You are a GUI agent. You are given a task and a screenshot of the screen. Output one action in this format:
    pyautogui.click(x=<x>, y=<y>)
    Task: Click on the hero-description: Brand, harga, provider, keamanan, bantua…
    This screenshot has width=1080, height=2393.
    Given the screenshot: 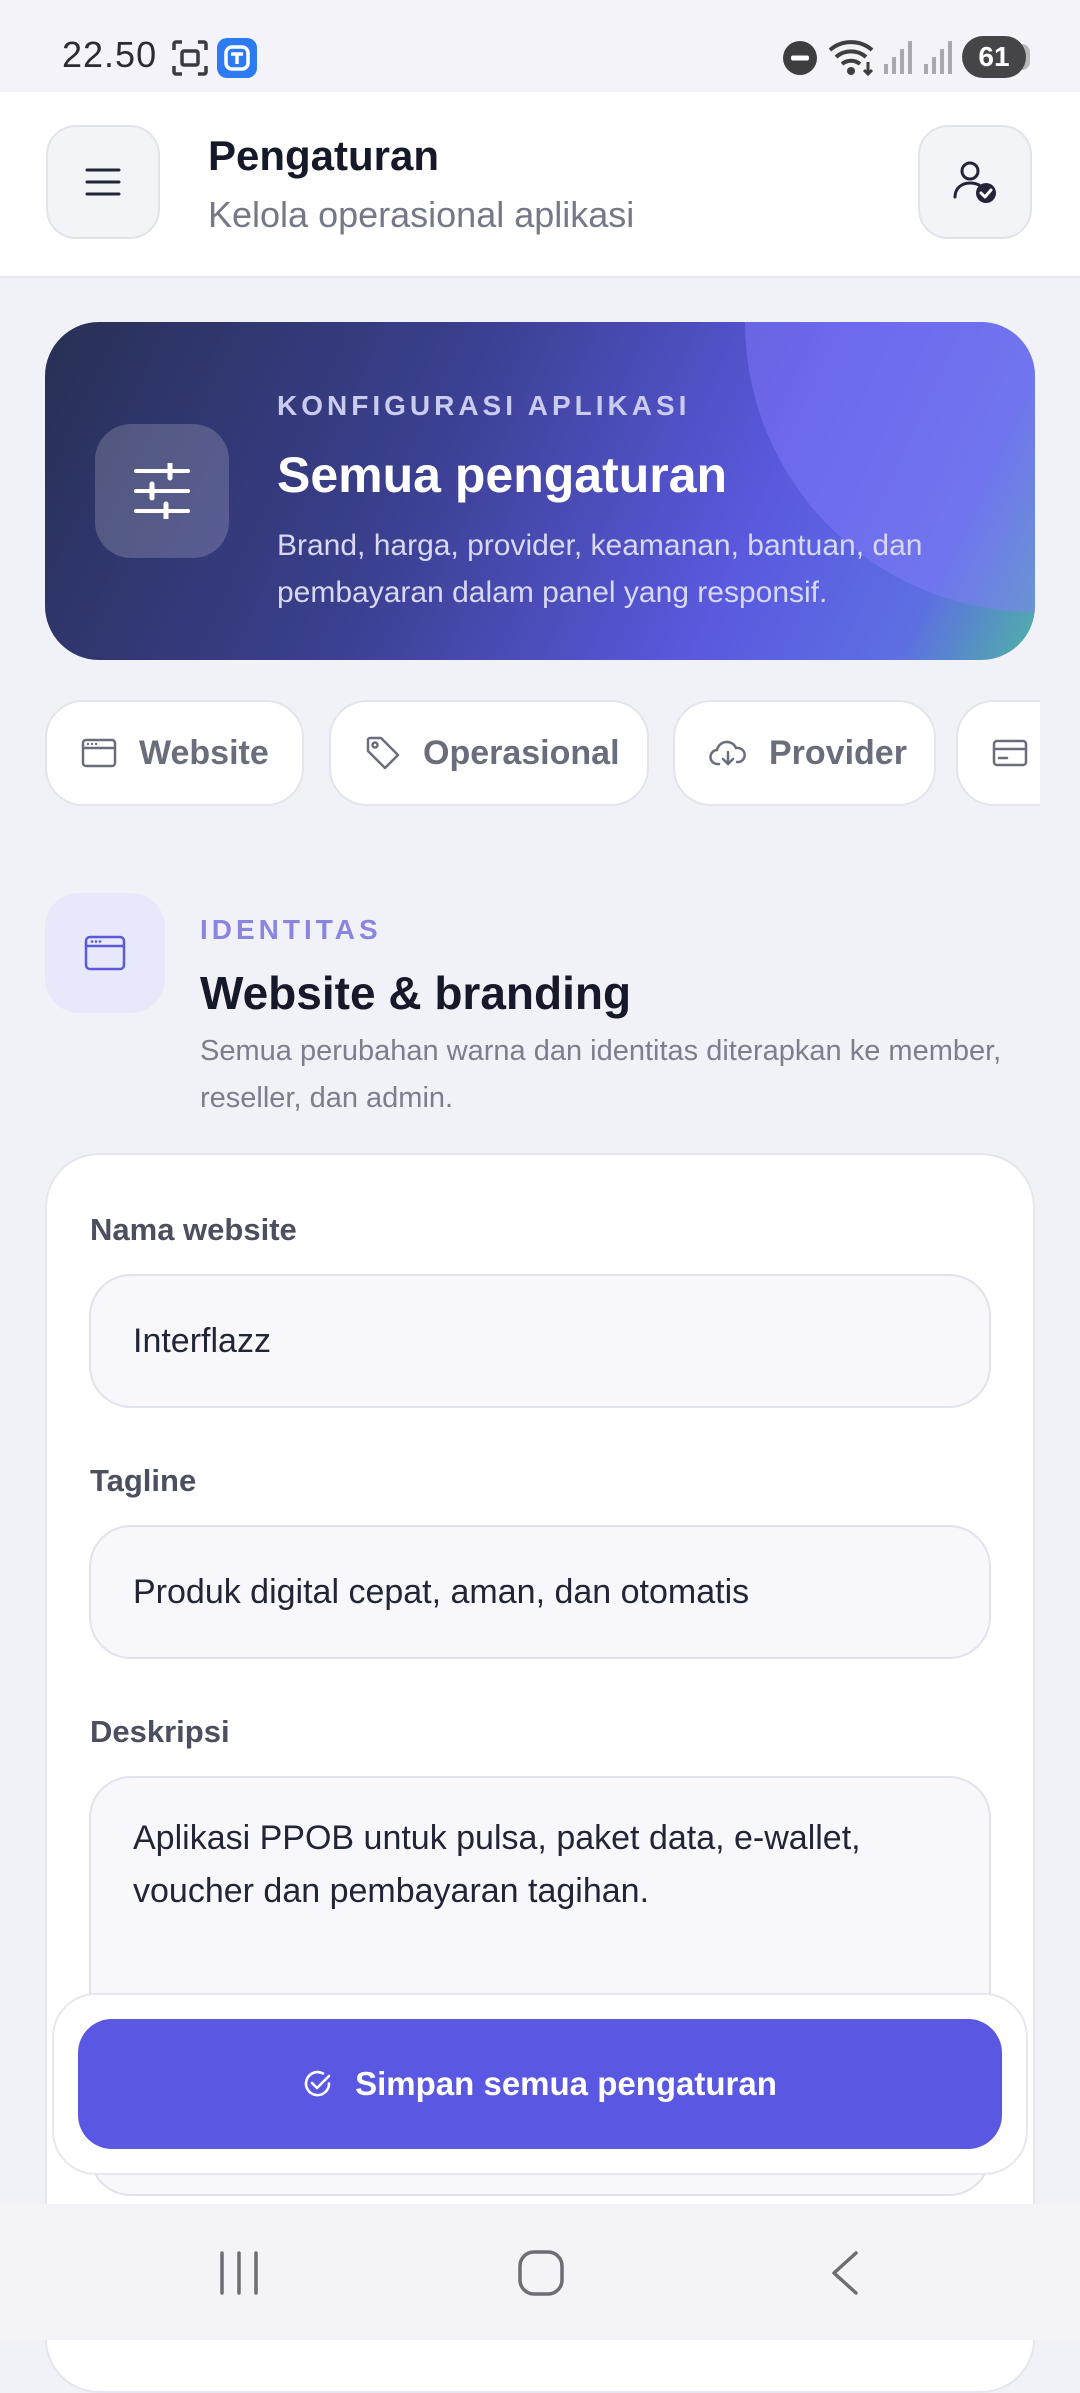 What is the action you would take?
    pyautogui.click(x=600, y=569)
    